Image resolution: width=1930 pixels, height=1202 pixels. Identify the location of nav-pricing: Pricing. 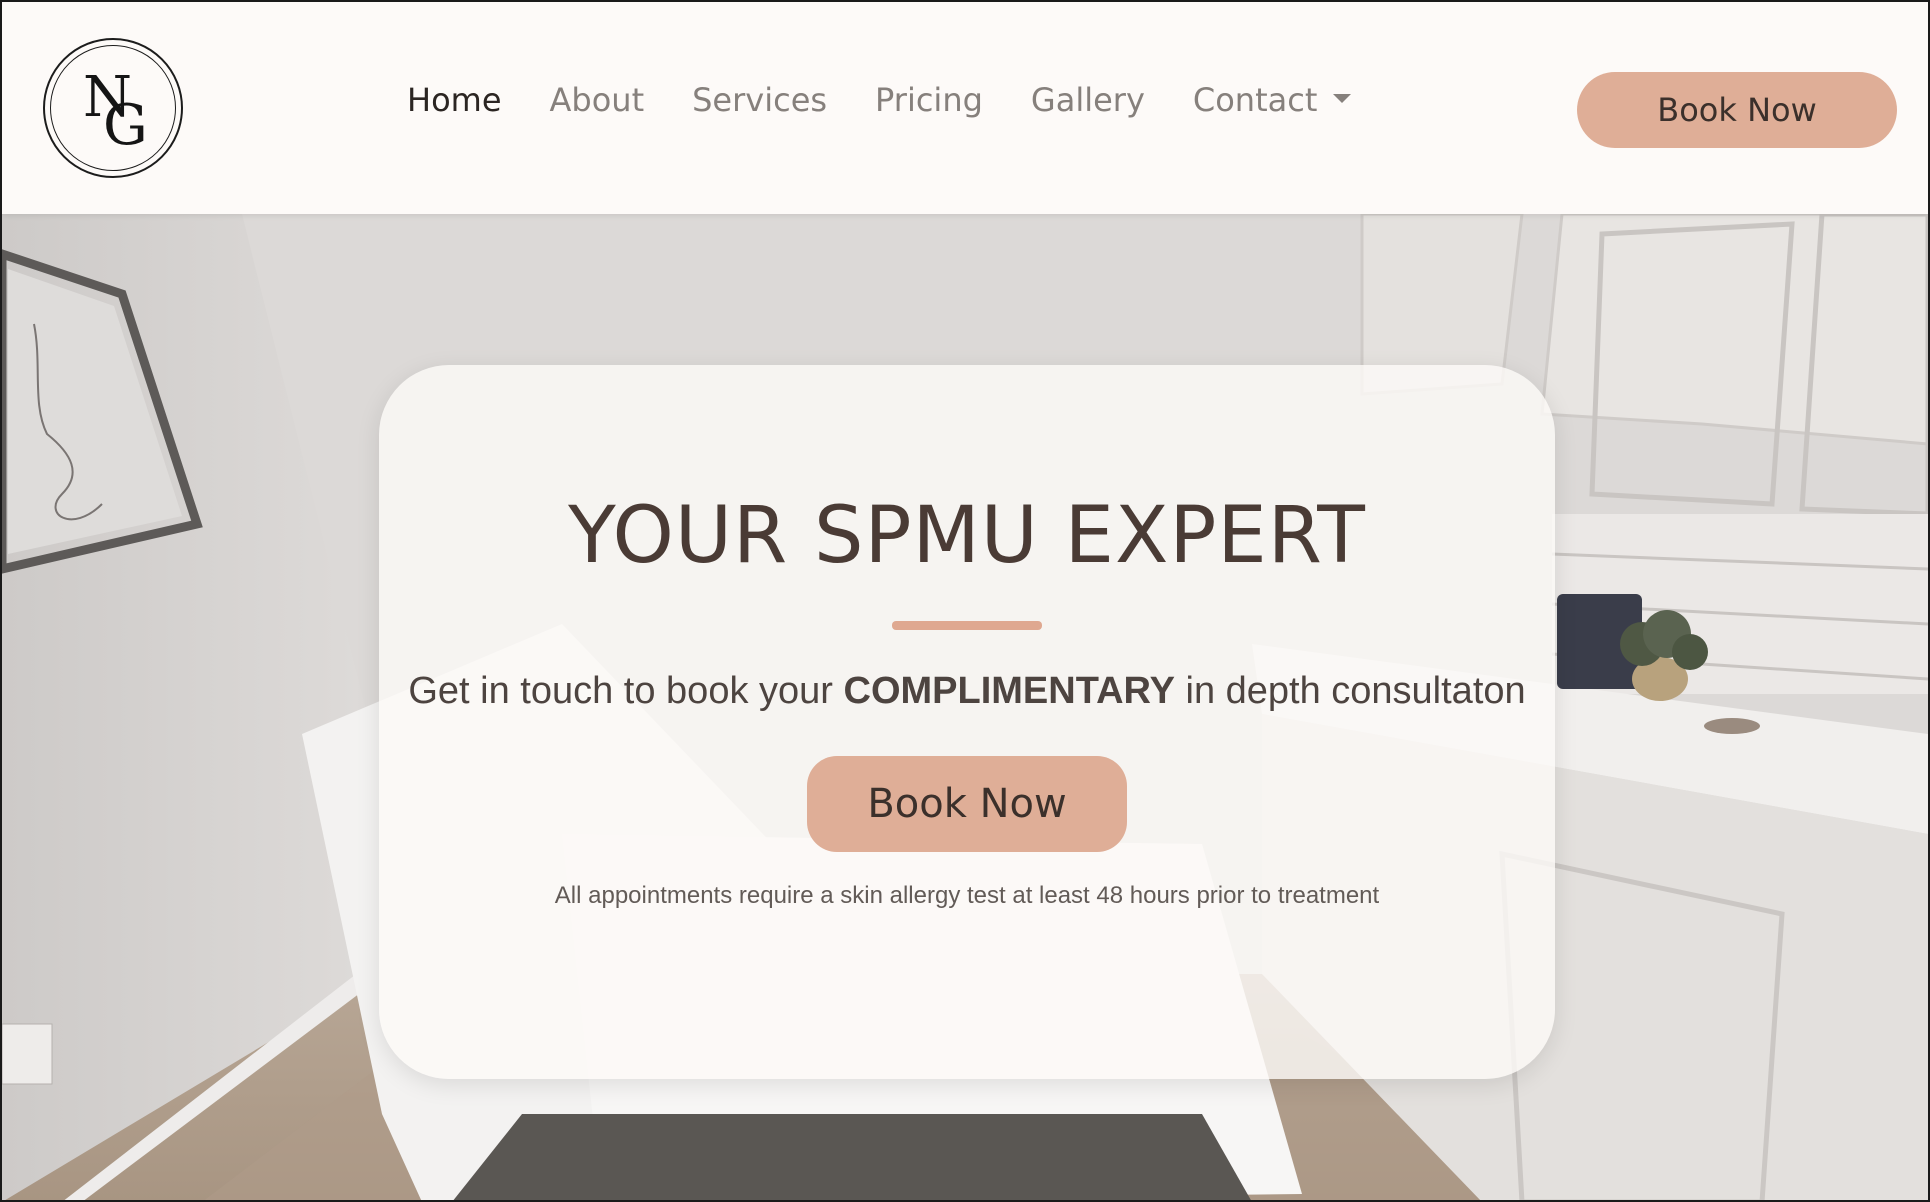
(929, 100).